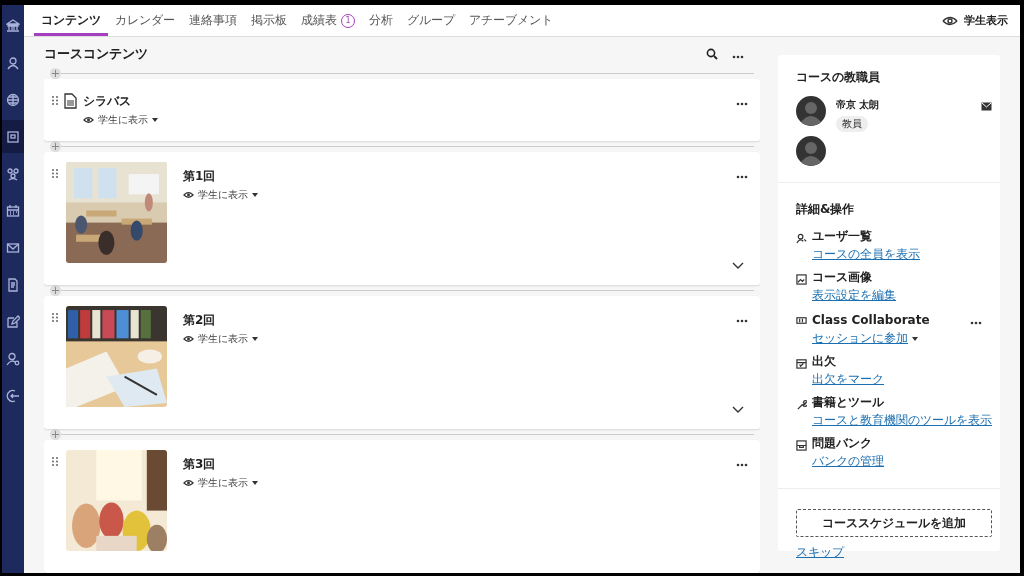  What do you see at coordinates (824, 361) in the screenshot?
I see `detail-label: 出欠` at bounding box center [824, 361].